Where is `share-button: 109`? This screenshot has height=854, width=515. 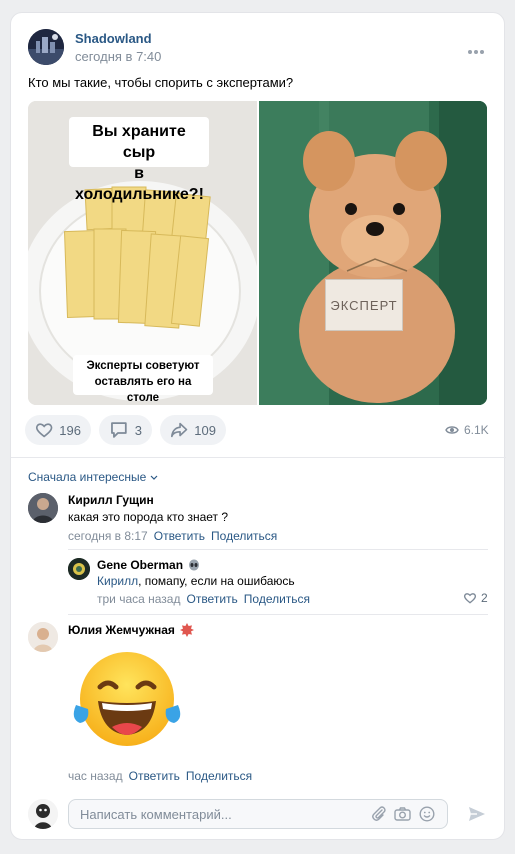
share-button: 109 is located at coordinates (193, 430).